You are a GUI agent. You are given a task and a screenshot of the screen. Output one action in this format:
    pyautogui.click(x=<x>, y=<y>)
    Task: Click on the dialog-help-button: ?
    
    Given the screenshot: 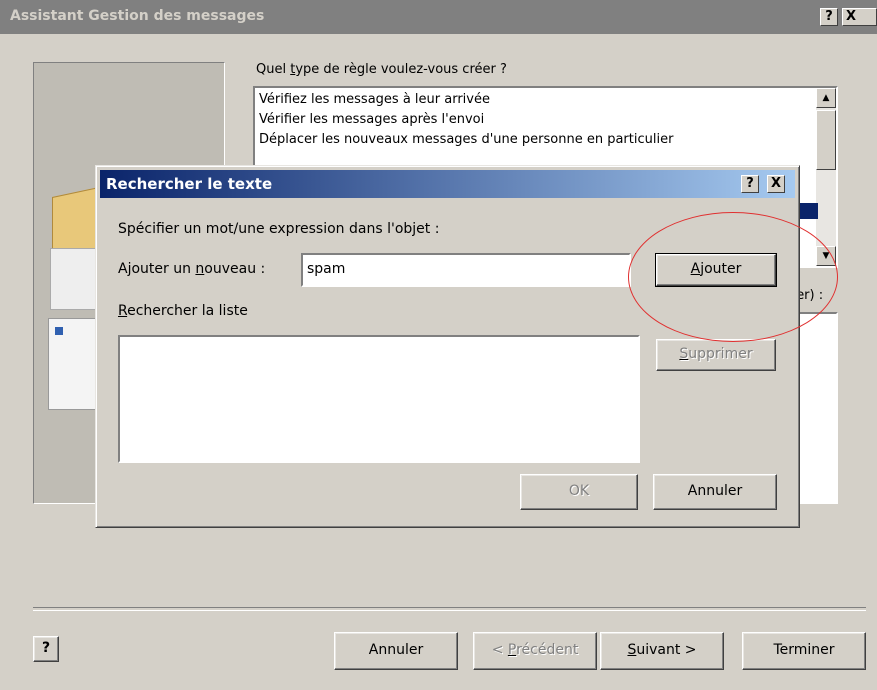 What is the action you would take?
    pyautogui.click(x=750, y=184)
    